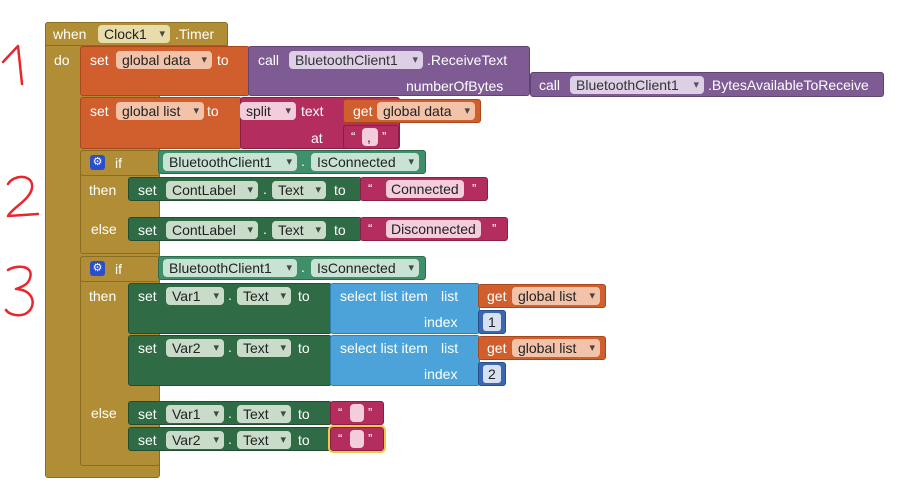  Describe the element at coordinates (317, 138) in the screenshot. I see `at-label: at` at that location.